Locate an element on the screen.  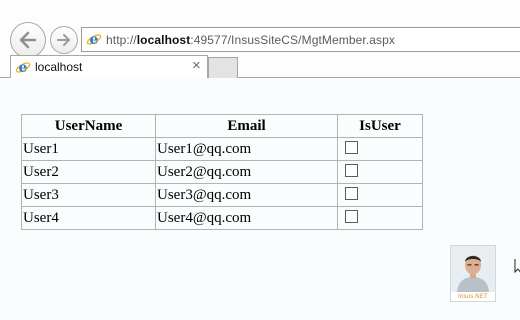
username-cell: User3 is located at coordinates (88, 195).